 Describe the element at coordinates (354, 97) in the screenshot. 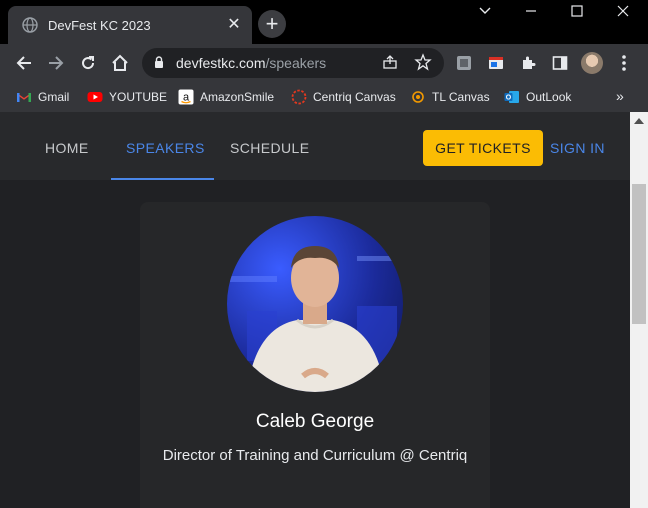

I see `bookmark-label: Centriq Canvas` at that location.